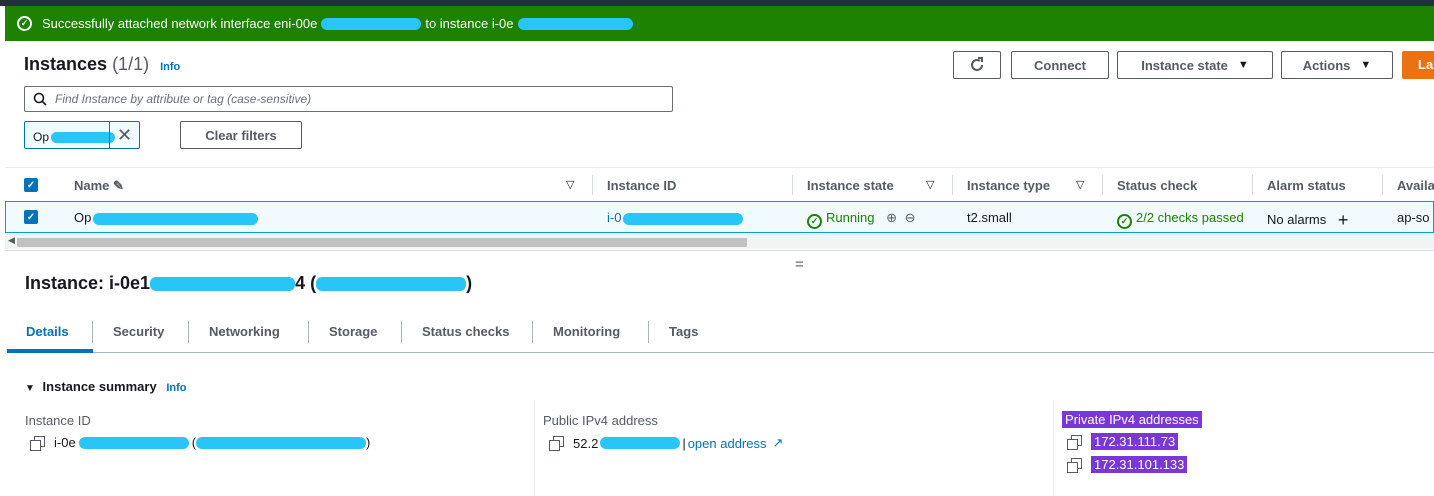  What do you see at coordinates (1326, 65) in the screenshot?
I see `actions-label: Actions` at bounding box center [1326, 65].